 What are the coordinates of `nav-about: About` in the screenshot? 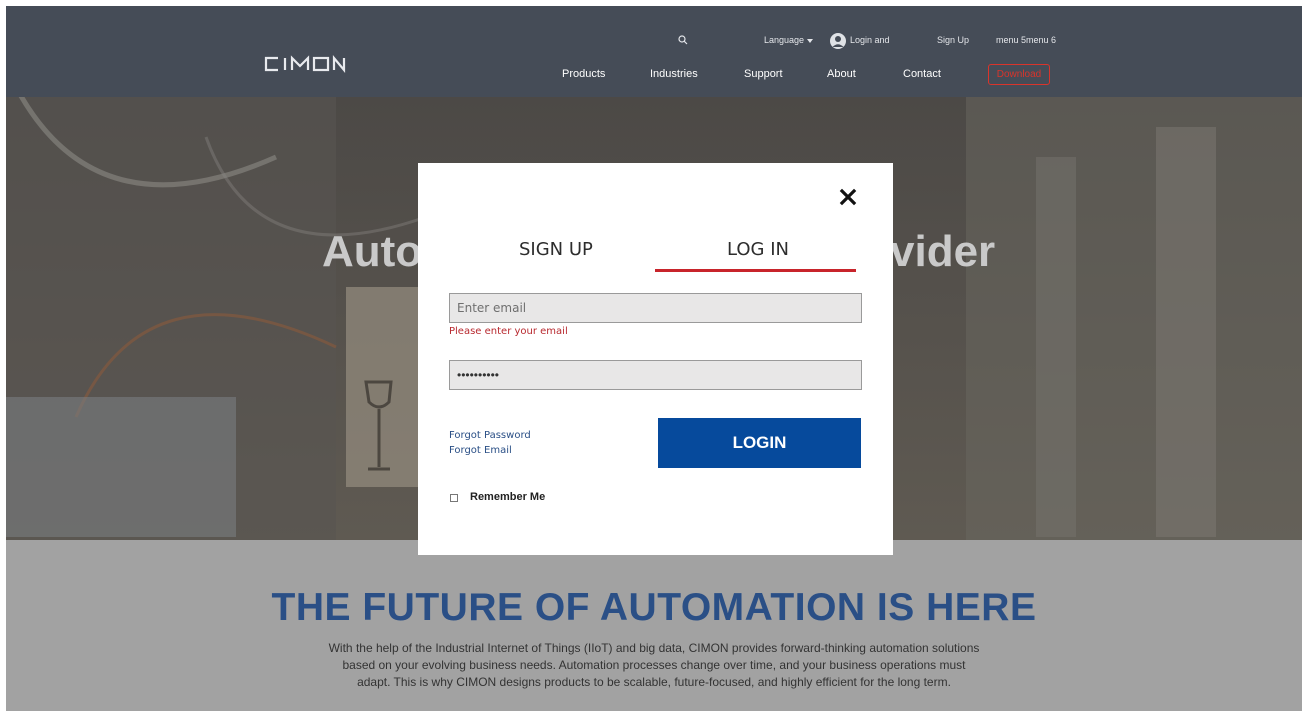 It's located at (841, 74).